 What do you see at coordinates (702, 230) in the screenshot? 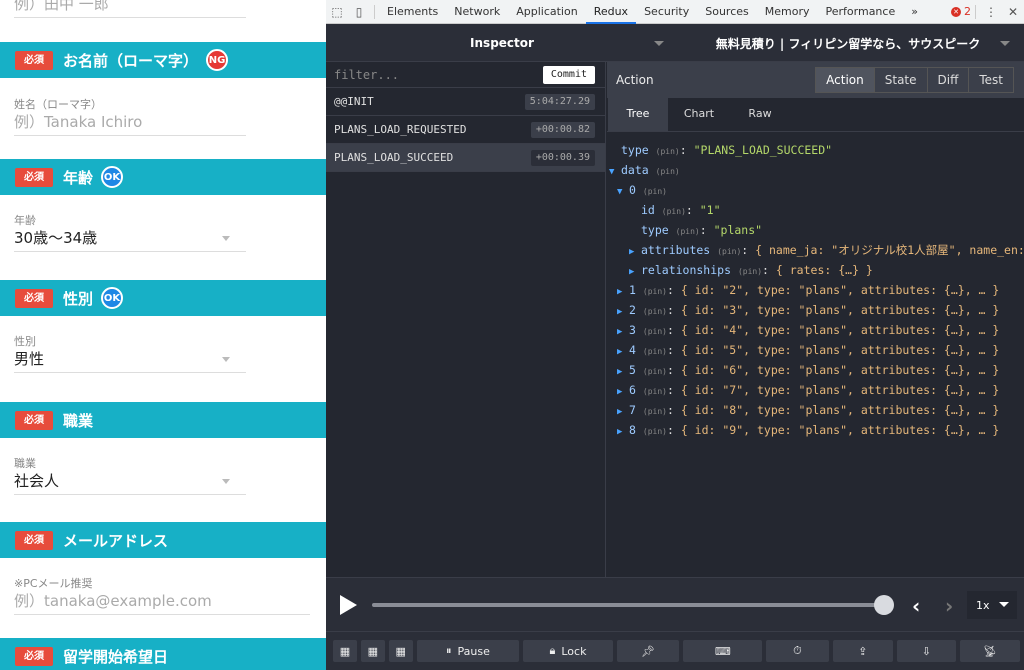
I see `tree-row: type (pin): "plans"` at bounding box center [702, 230].